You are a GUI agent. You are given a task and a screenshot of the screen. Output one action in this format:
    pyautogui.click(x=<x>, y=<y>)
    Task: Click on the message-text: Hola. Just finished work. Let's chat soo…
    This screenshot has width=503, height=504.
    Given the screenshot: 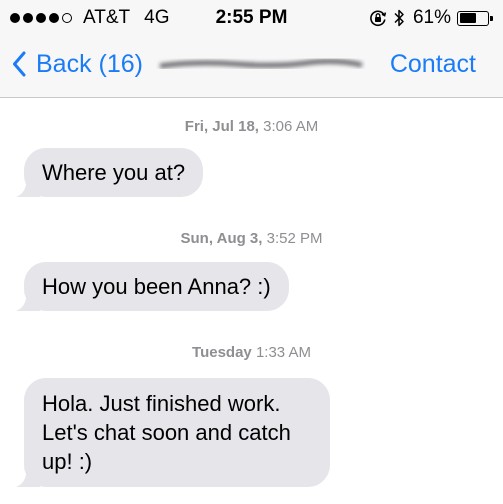 What is the action you would take?
    pyautogui.click(x=166, y=432)
    